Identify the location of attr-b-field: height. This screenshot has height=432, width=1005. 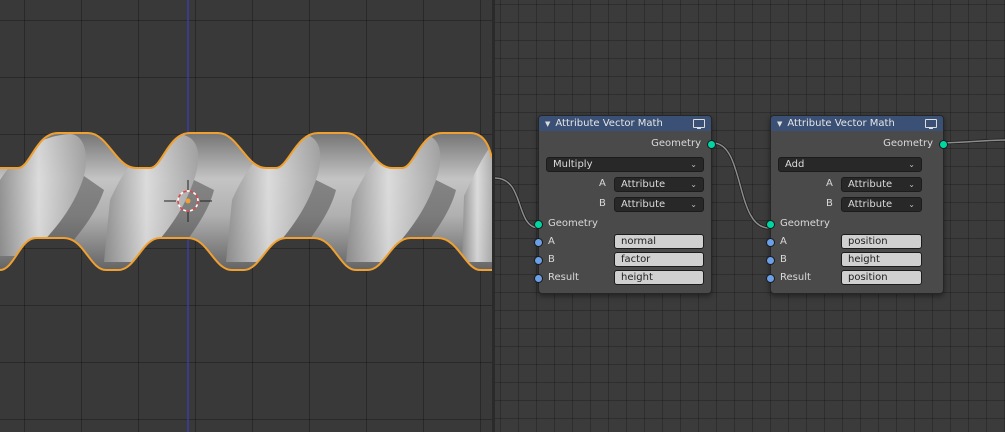
(881, 259).